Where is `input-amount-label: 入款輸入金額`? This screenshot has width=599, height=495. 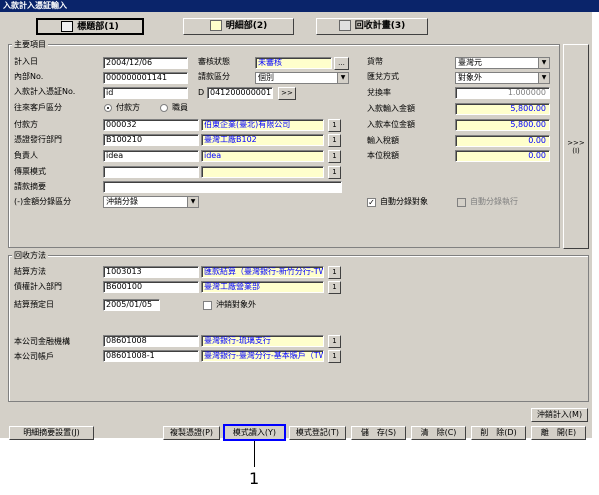 input-amount-label: 入款輸入金額 is located at coordinates (391, 108).